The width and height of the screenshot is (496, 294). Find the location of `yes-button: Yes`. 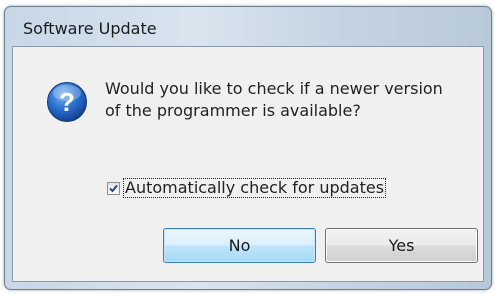

yes-button: Yes is located at coordinates (401, 245).